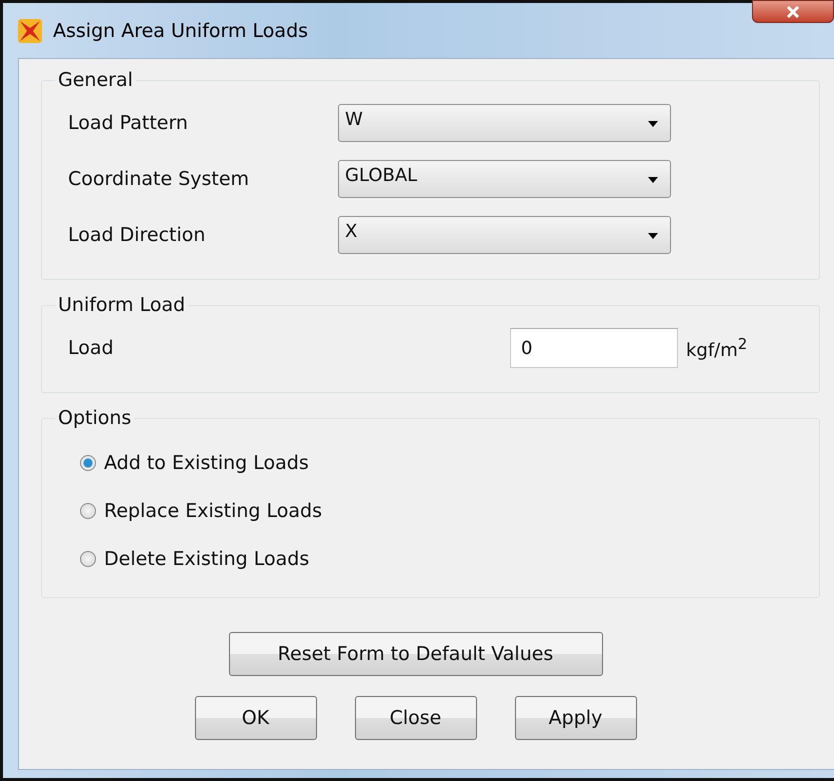  Describe the element at coordinates (575, 718) in the screenshot. I see `dialog-button: Apply` at that location.